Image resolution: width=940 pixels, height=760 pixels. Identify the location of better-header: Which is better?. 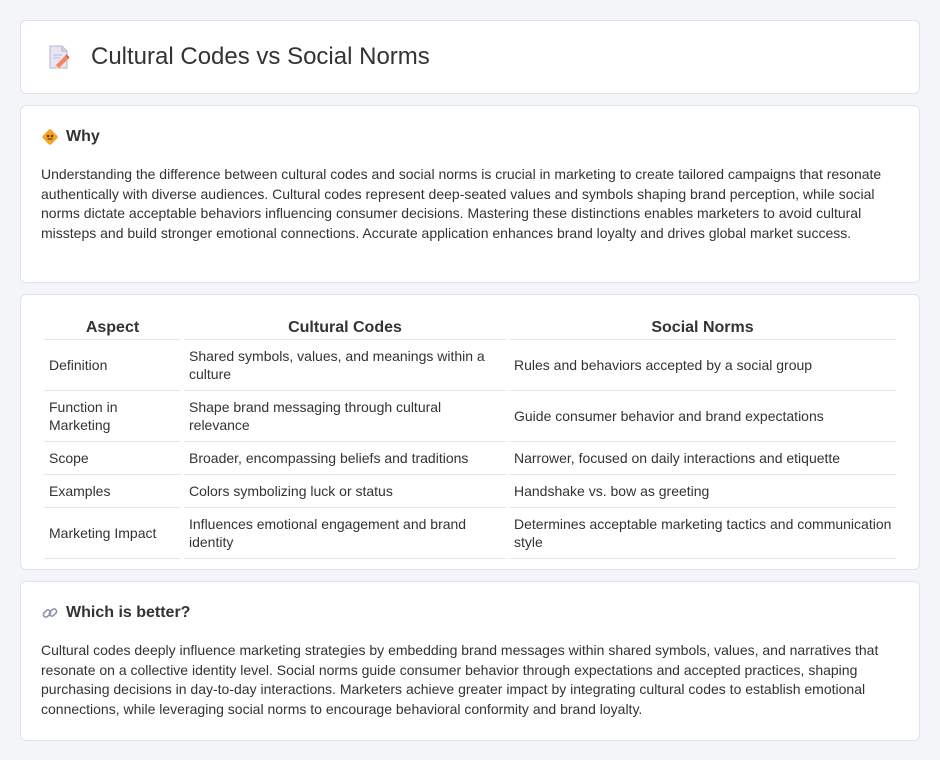
(470, 613).